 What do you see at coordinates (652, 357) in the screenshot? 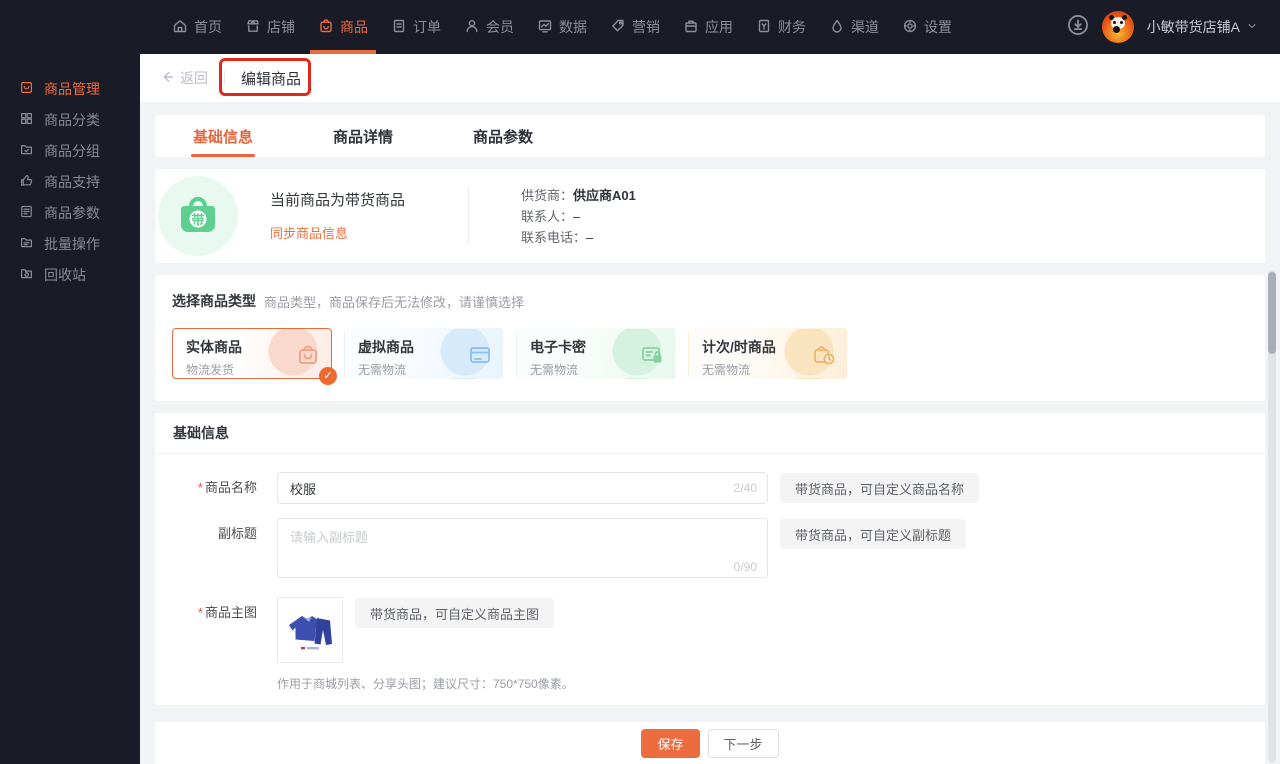
I see `card-lock-icon` at bounding box center [652, 357].